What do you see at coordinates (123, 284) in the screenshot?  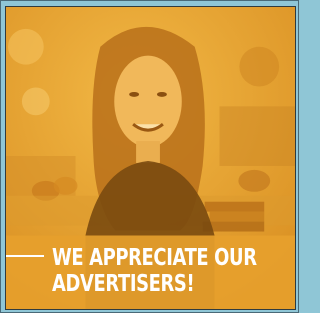 I see `headline-line-2: ADVERTISERS!` at bounding box center [123, 284].